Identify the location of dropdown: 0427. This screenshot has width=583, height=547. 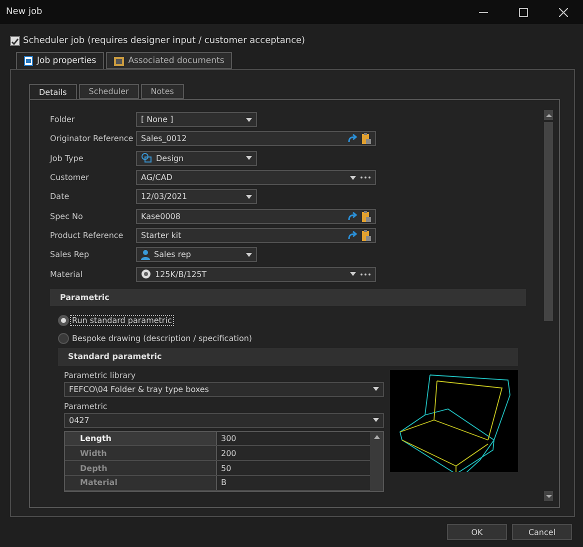
(224, 420).